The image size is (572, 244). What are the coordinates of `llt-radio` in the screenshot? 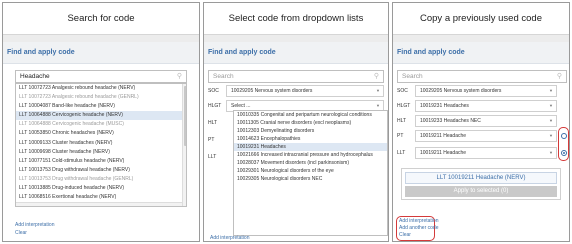 It's located at (564, 153).